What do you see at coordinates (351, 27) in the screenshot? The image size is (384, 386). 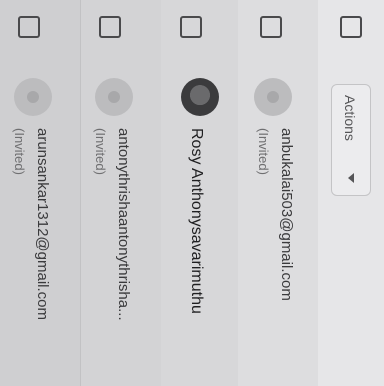 I see `select-all-checkbox` at bounding box center [351, 27].